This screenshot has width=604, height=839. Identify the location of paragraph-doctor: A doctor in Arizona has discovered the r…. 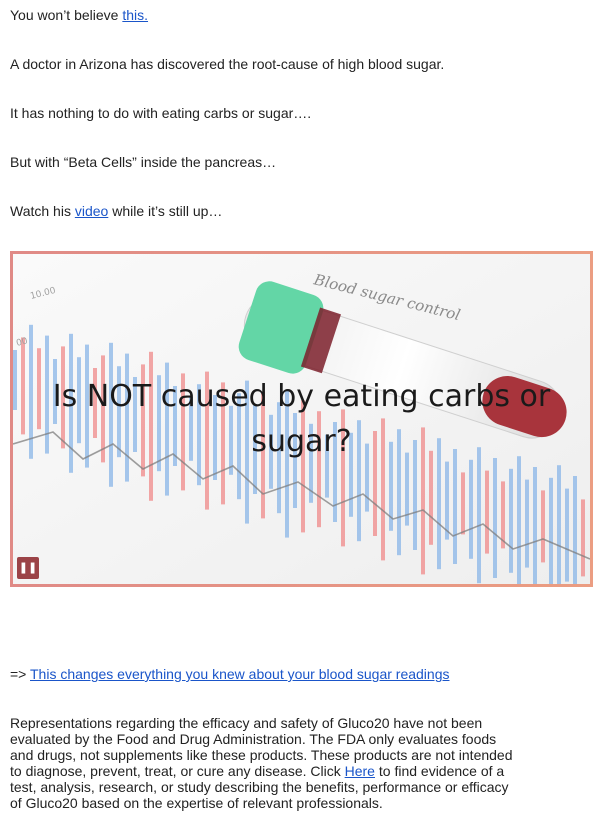
(227, 64).